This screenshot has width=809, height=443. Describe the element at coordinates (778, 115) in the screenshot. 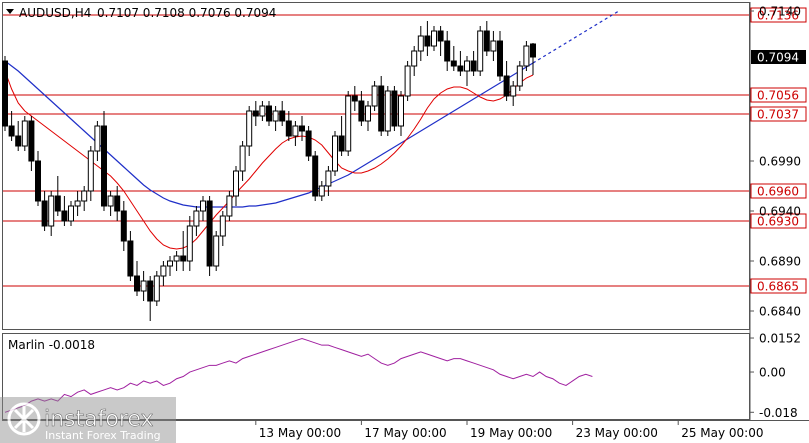

I see `level-price-label: 0.7037` at that location.